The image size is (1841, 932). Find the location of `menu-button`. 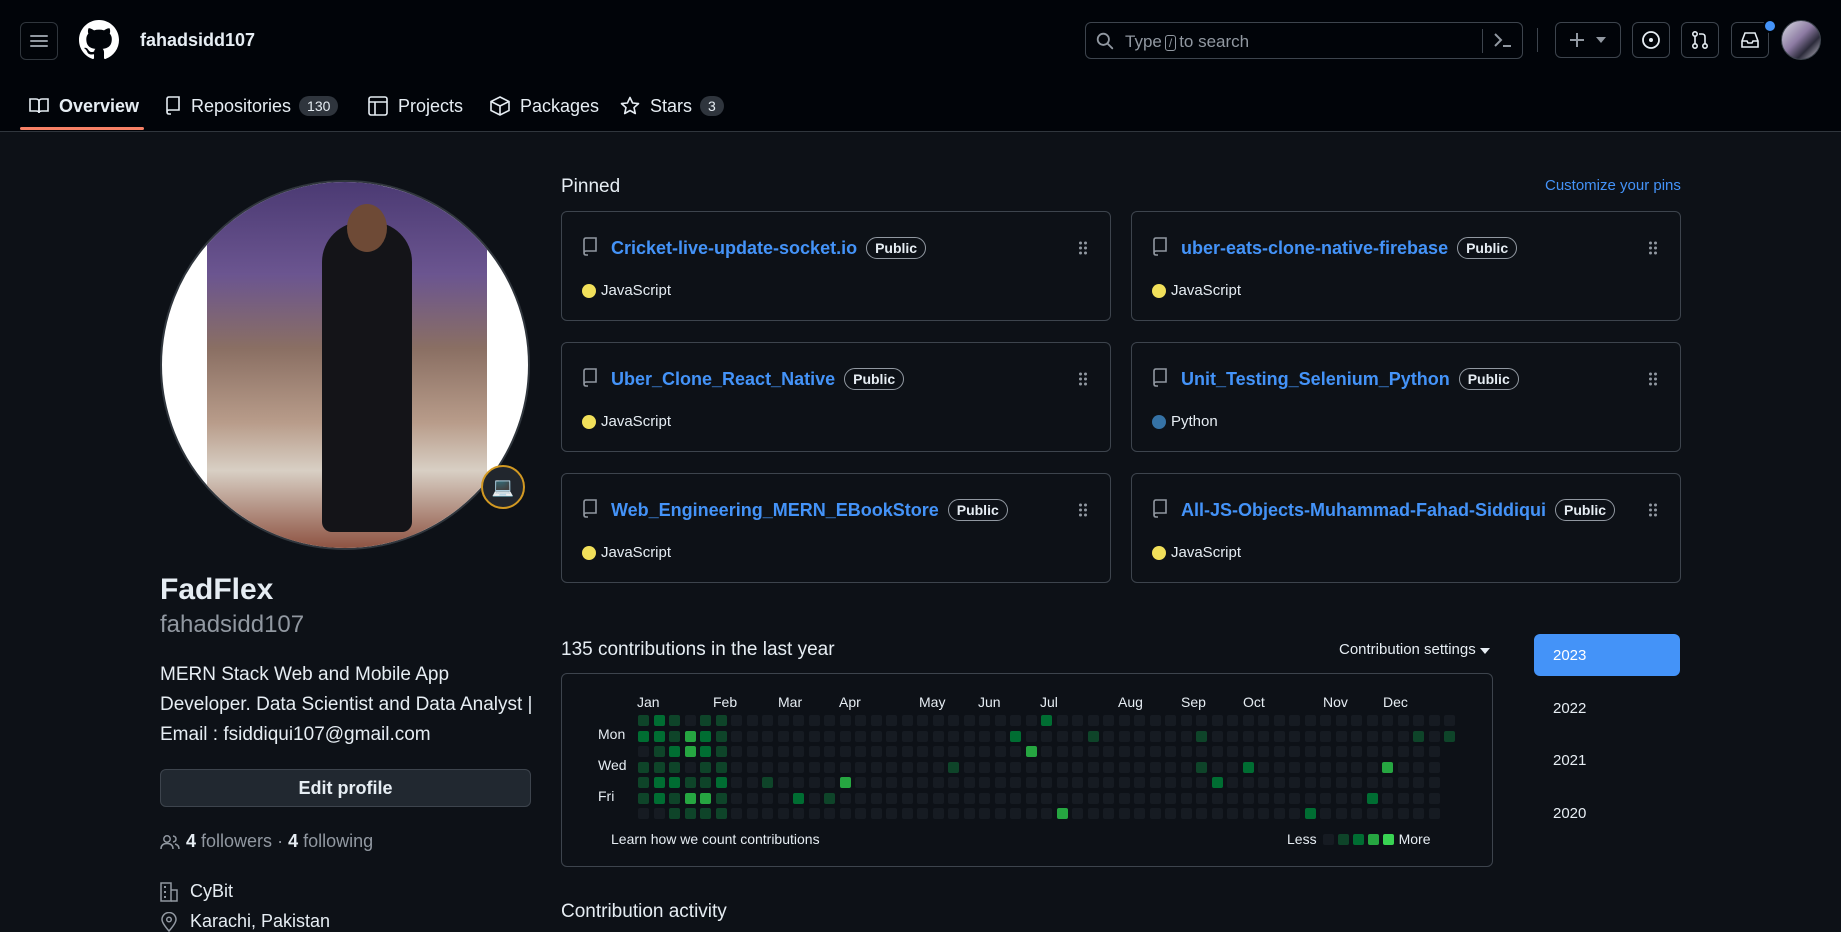

menu-button is located at coordinates (39, 41).